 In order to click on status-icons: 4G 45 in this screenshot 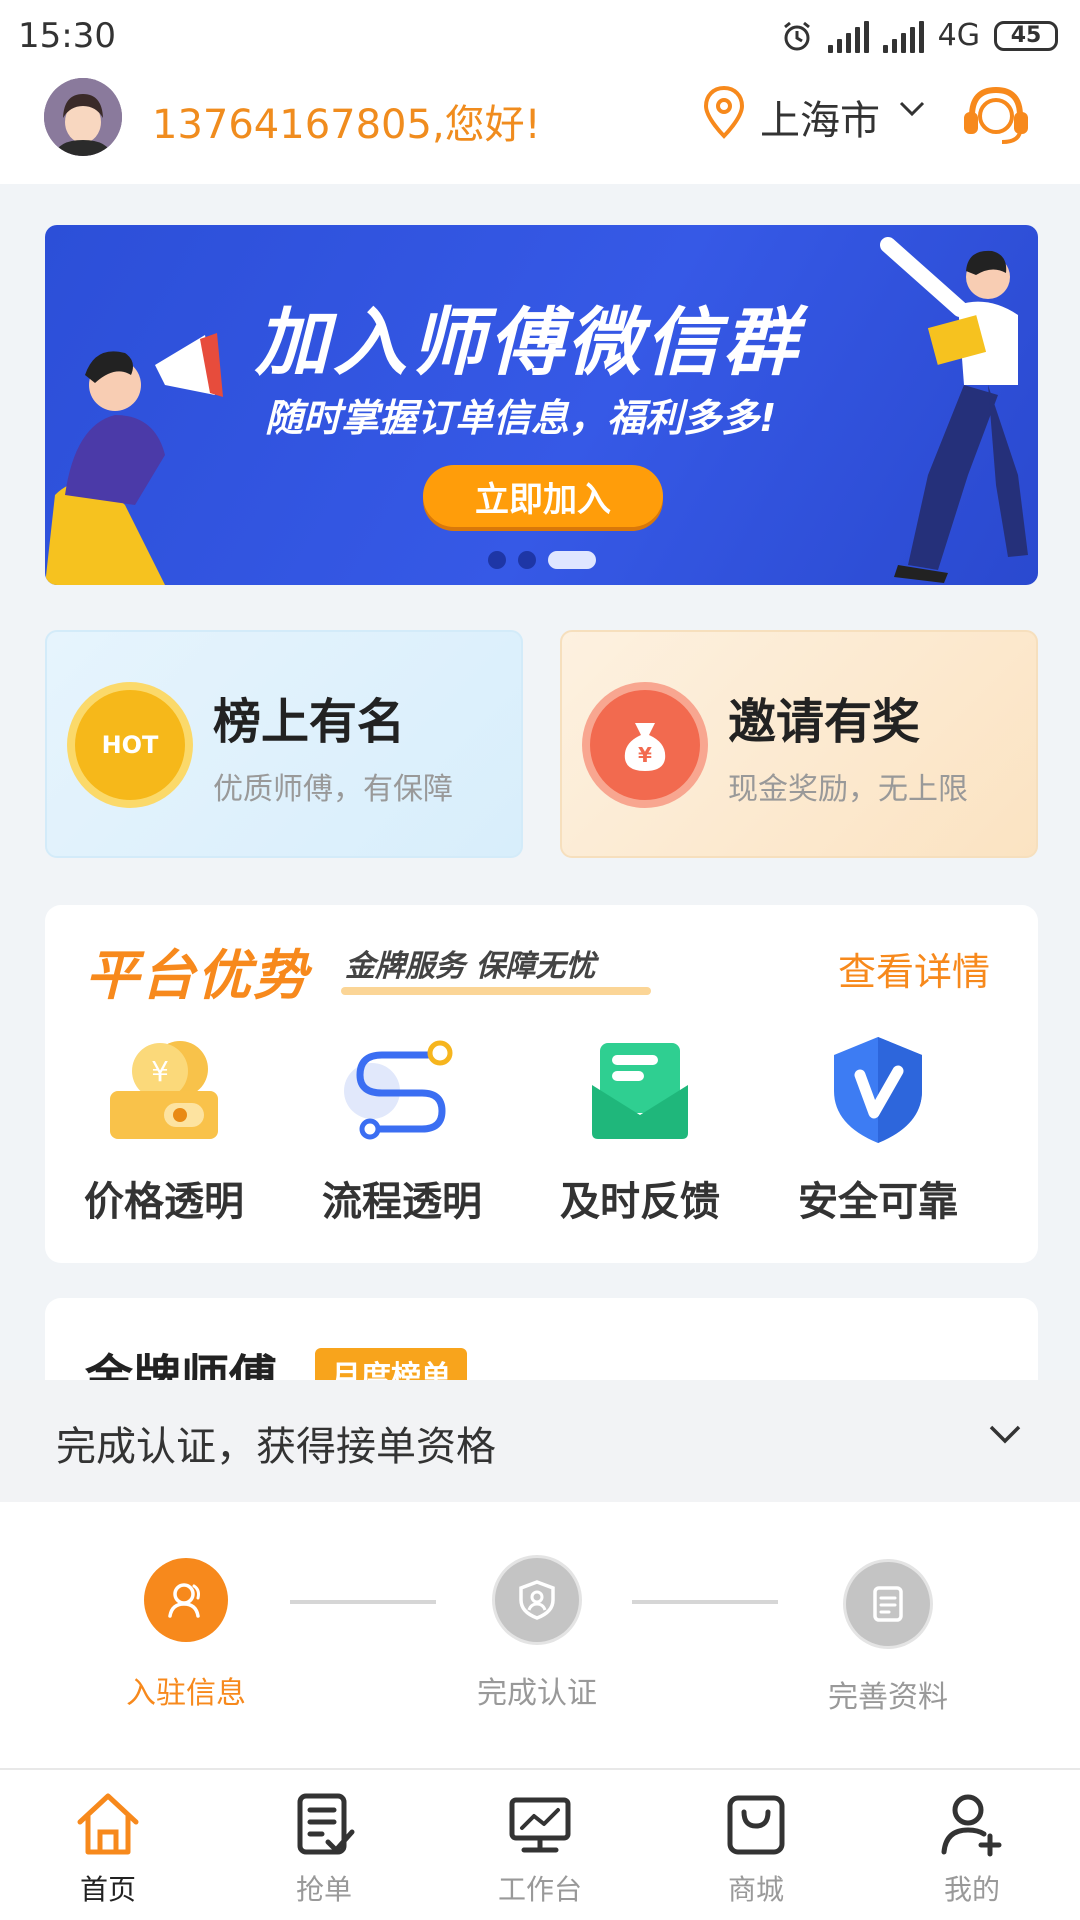, I will do `click(919, 35)`.